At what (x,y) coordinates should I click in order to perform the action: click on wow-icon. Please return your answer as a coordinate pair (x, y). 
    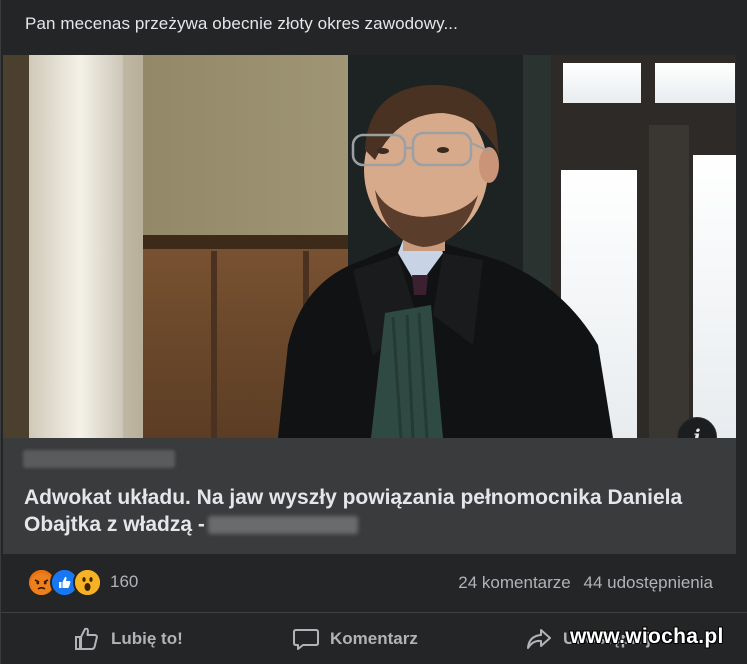
    Looking at the image, I should click on (87, 582).